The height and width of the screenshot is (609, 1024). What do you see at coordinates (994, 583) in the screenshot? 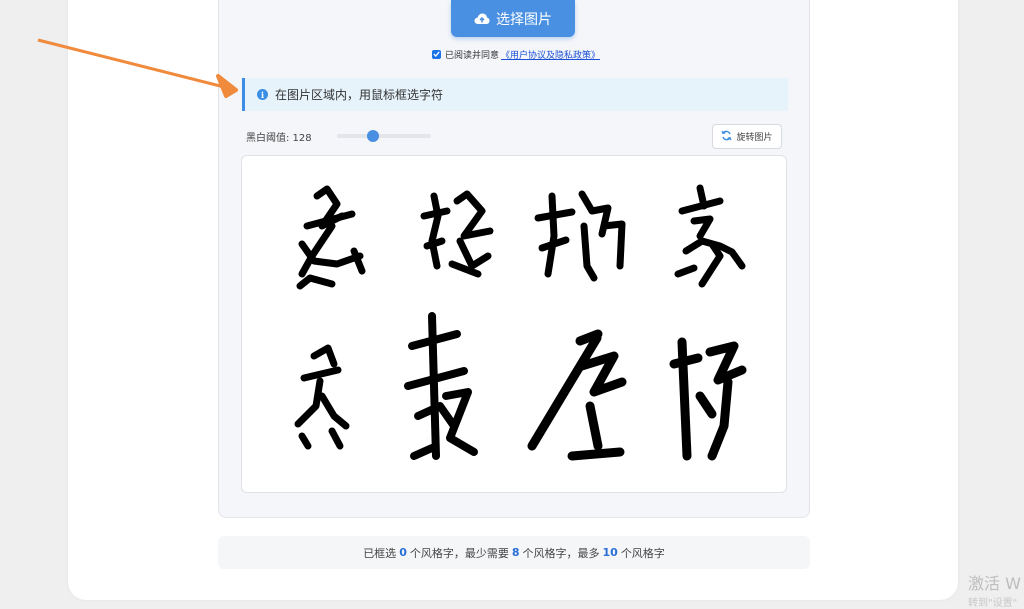
I see `activation-watermark: 激活 W` at bounding box center [994, 583].